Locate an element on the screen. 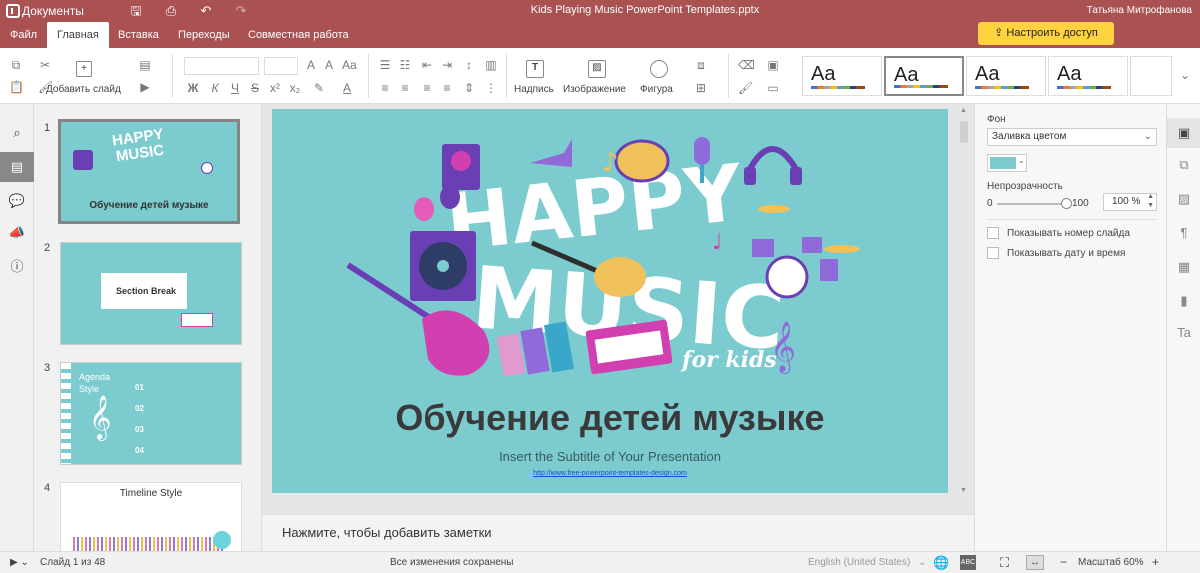 Image resolution: width=1200 pixels, height=573 pixels. shape-icon is located at coordinates (659, 69).